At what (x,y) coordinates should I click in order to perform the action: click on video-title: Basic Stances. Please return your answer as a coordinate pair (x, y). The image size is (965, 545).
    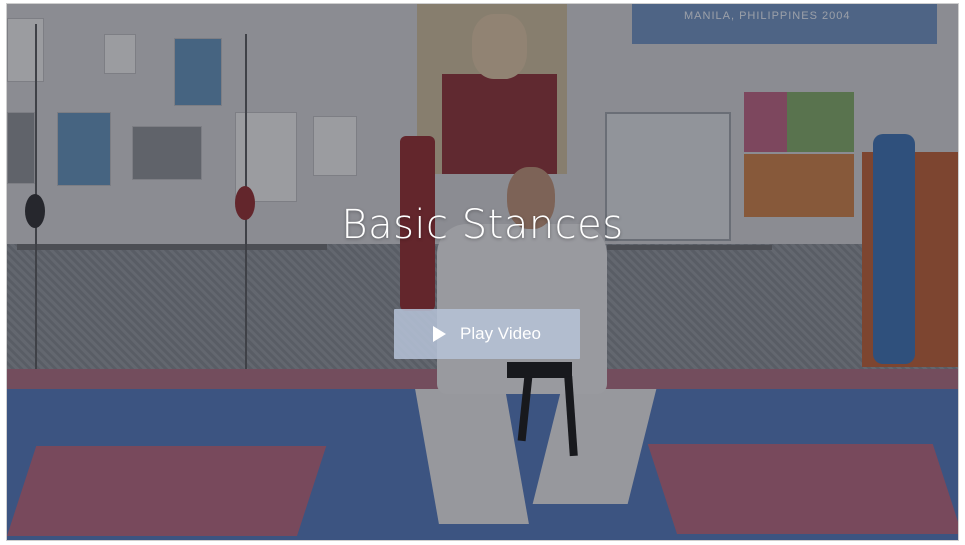
    Looking at the image, I should click on (482, 225).